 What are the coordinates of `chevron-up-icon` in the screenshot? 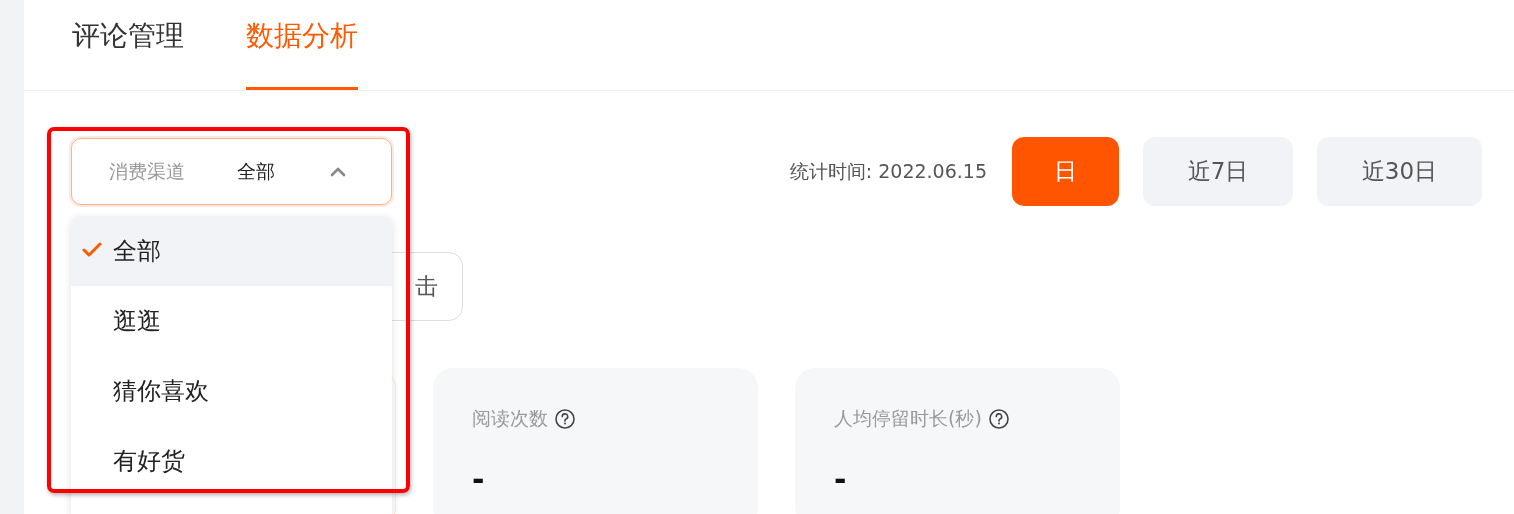 It's located at (338, 171).